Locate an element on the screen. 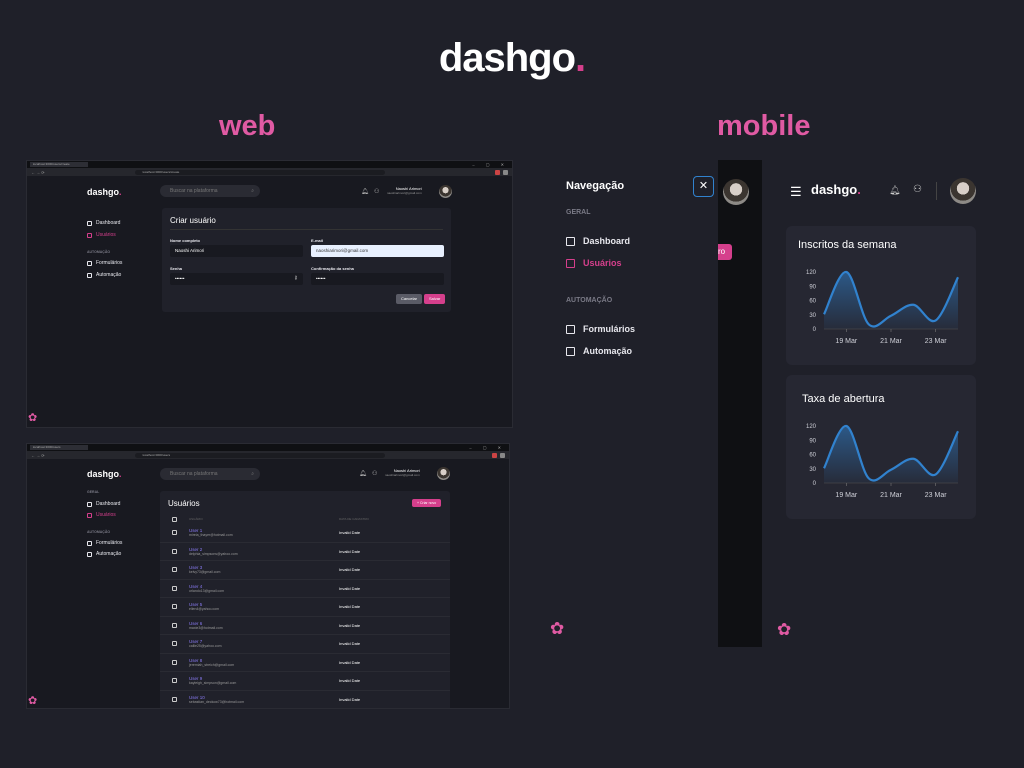 The height and width of the screenshot is (768, 1024). browser-tab: localhost:3000/users/create is located at coordinates (59, 164).